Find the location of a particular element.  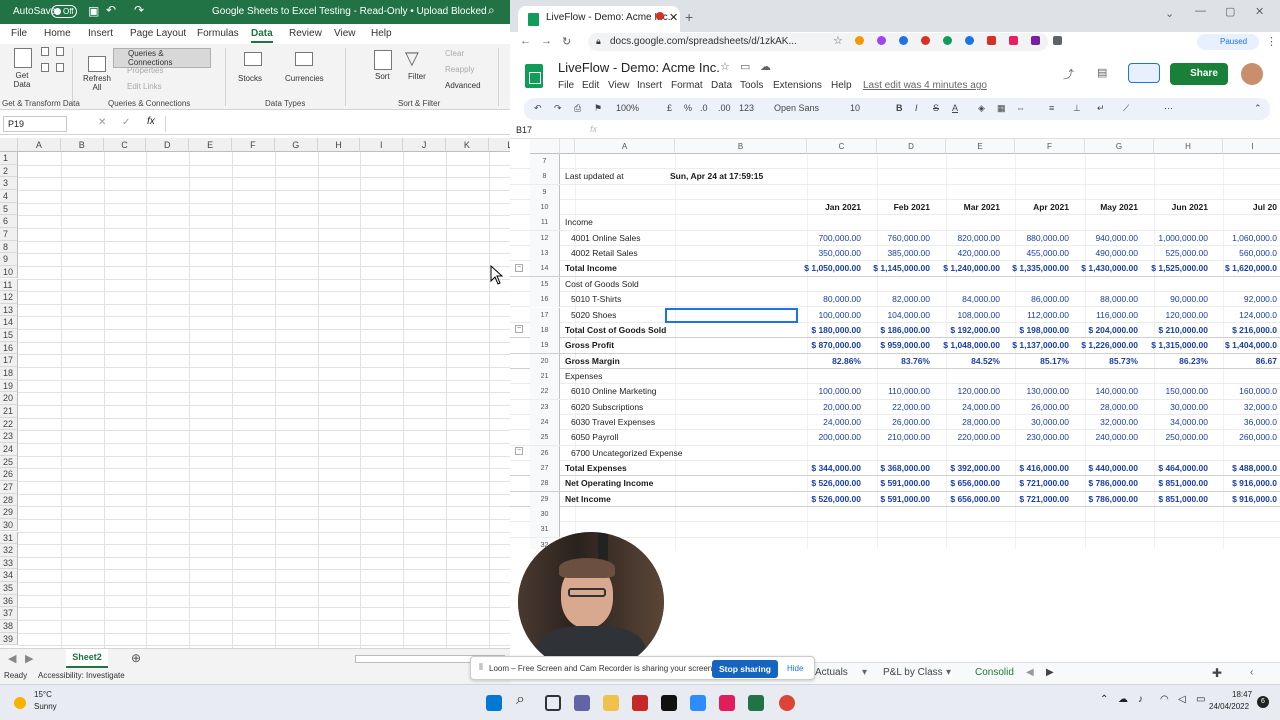

clock-date: 24/04/2022 is located at coordinates (1229, 706).